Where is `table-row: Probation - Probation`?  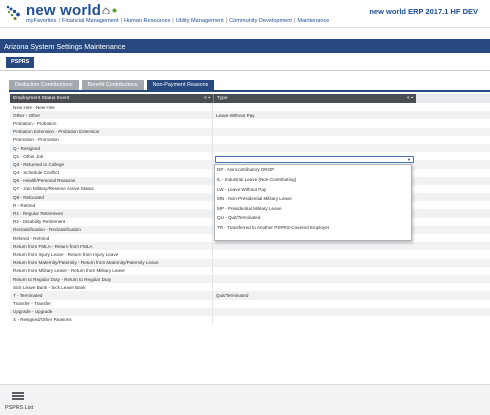
table-row: Probation - Probation is located at coordinates (250, 123).